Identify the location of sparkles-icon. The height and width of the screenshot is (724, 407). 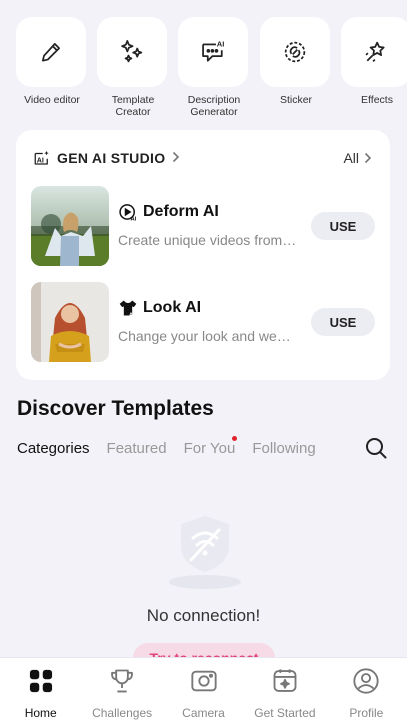
(132, 51).